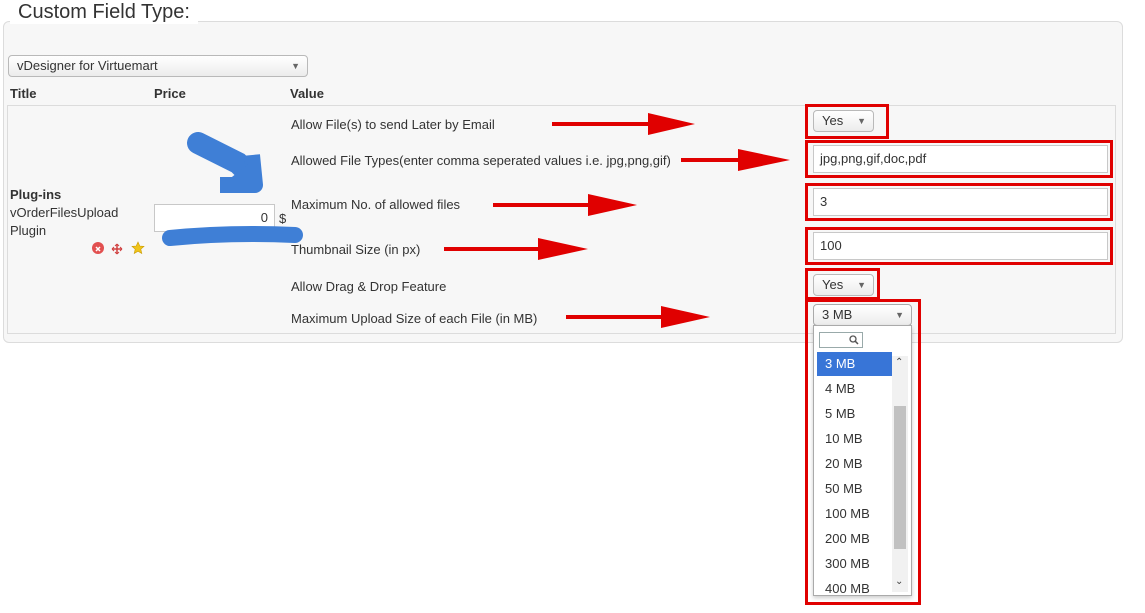 The width and height of the screenshot is (1145, 613). I want to click on column-header-value: Value, so click(307, 93).